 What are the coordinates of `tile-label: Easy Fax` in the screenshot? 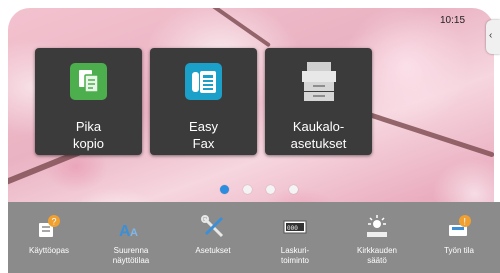 It's located at (203, 135).